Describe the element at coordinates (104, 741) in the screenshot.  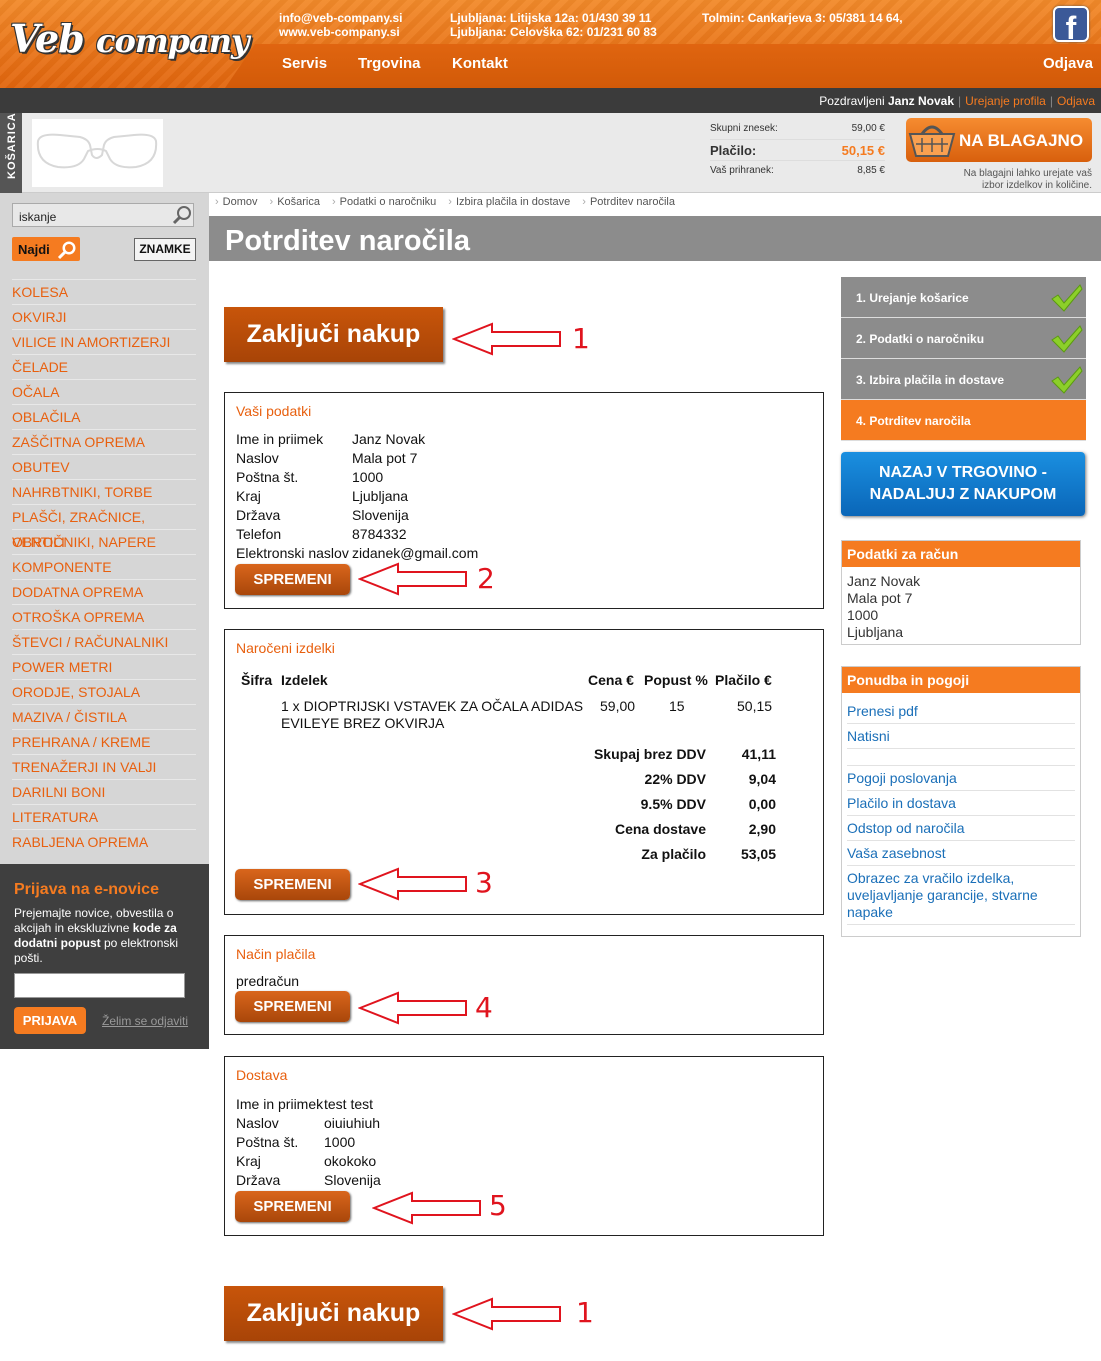
I see `category-link: PREHRANA / KREME` at that location.